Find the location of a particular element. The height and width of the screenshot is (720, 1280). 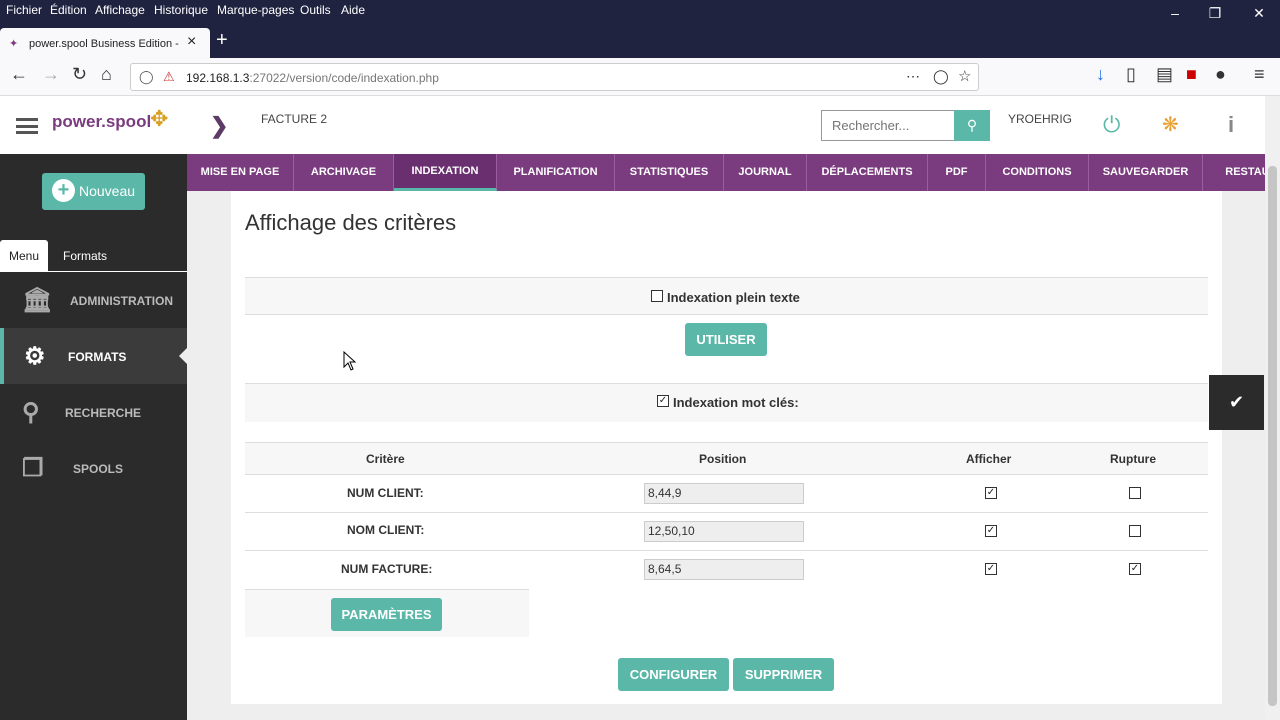

tab-restaurer: RESTAU is located at coordinates (1234, 172).